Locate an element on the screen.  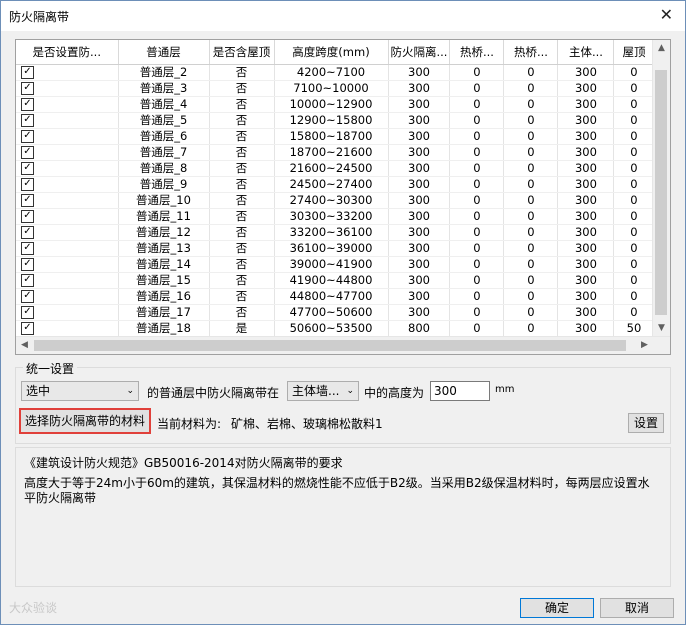
table-row: ✓ 普通层_9 否 24500~27400 300 0 0 300 0 is located at coordinates (335, 184).